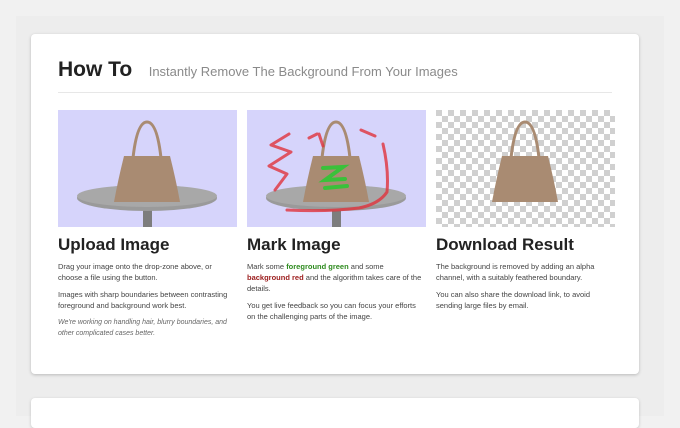 The height and width of the screenshot is (428, 680). Describe the element at coordinates (294, 244) in the screenshot. I see `step-mark-title: Mark Image` at that location.